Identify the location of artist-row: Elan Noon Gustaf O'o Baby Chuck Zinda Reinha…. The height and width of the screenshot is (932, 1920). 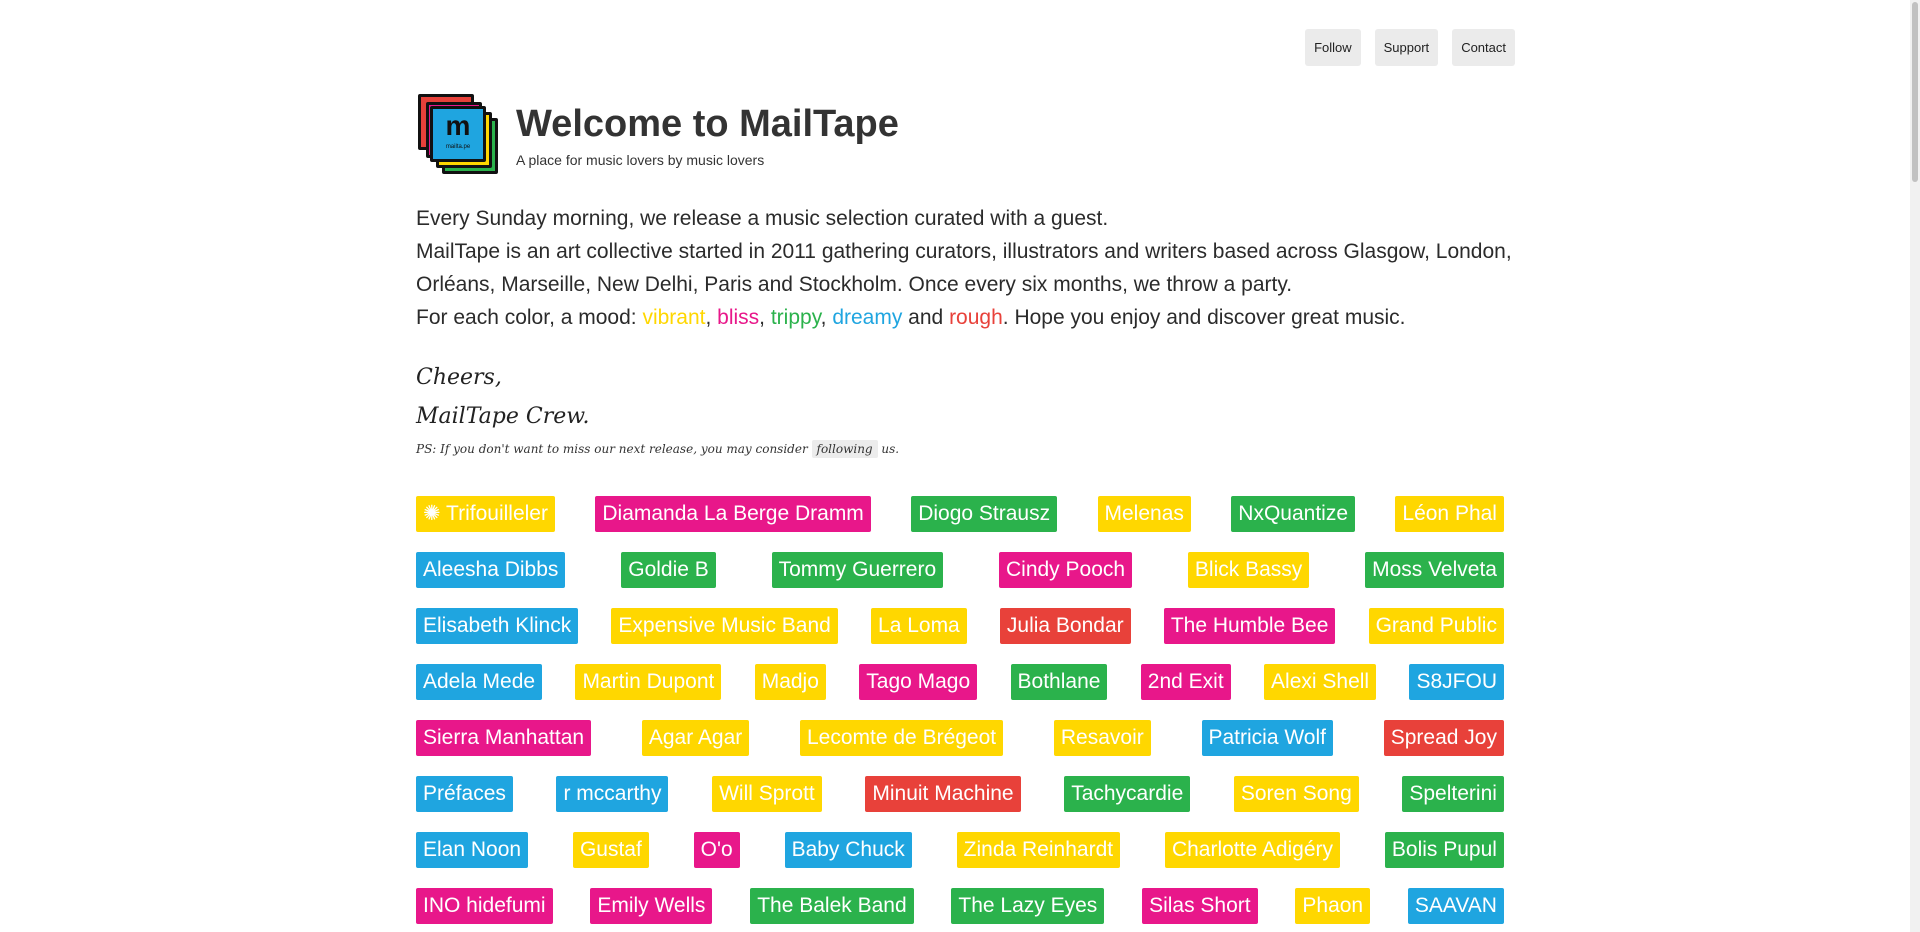
(960, 850).